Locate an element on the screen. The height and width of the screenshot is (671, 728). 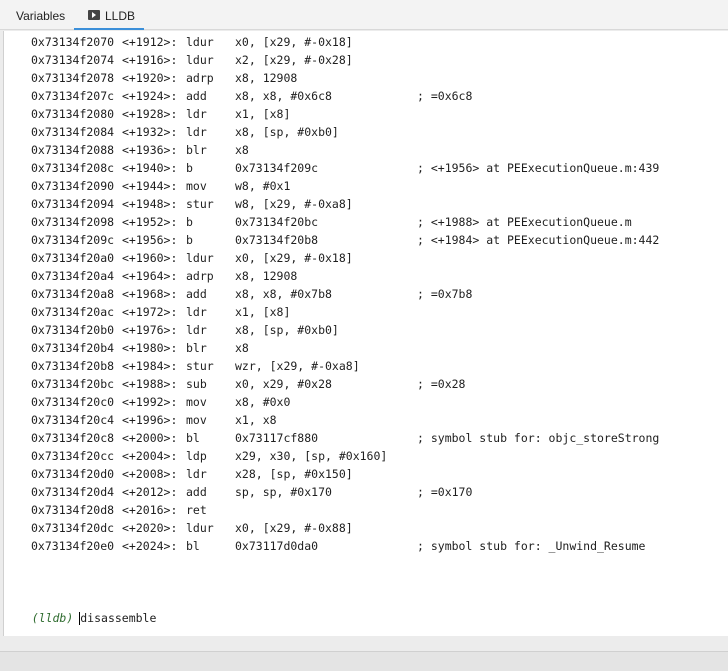
line-address: 0x73134f2084 is located at coordinates (73, 132).